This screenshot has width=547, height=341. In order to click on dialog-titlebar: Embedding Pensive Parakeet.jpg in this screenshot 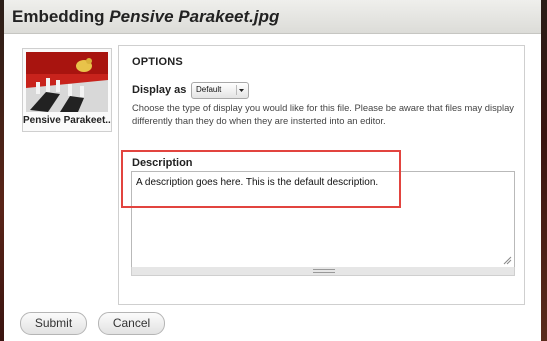, I will do `click(272, 17)`.